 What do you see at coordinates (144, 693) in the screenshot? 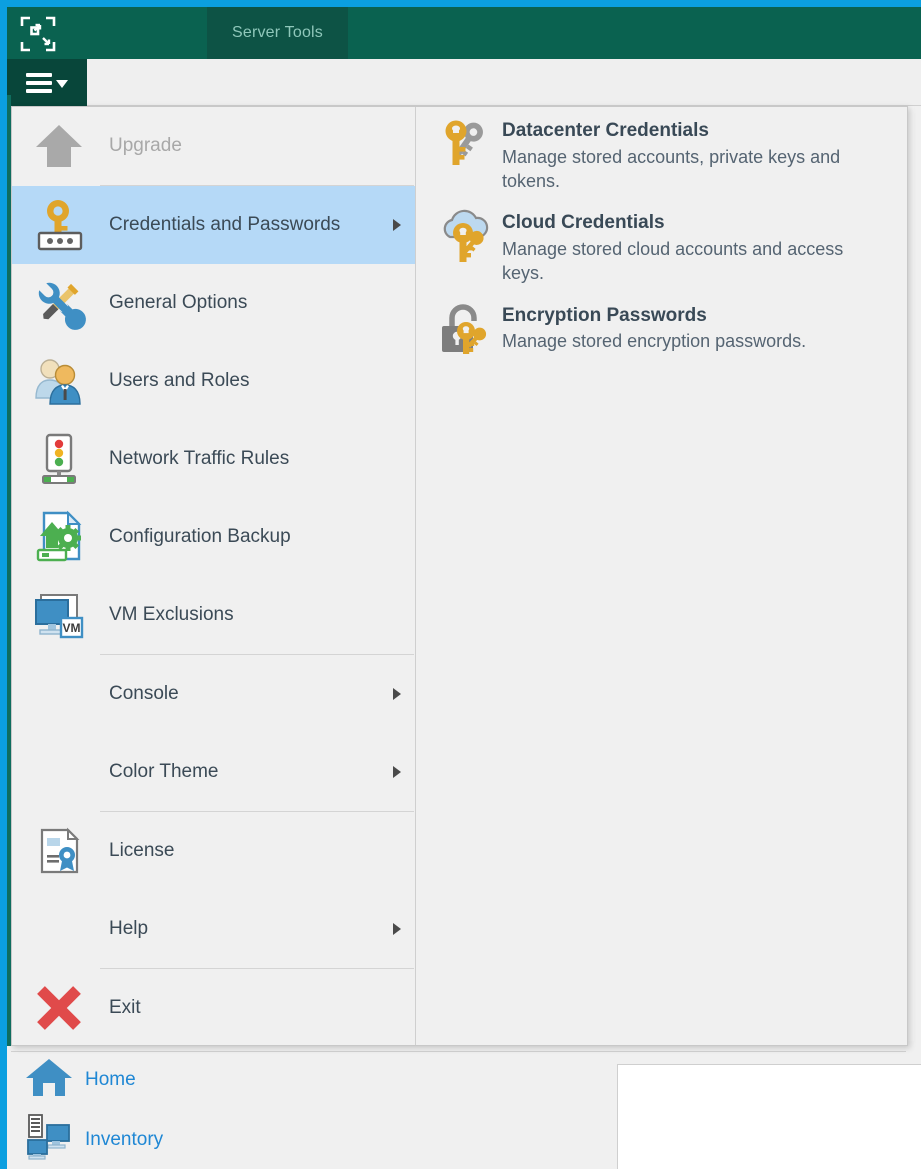
I see `menu-item-label: Console` at bounding box center [144, 693].